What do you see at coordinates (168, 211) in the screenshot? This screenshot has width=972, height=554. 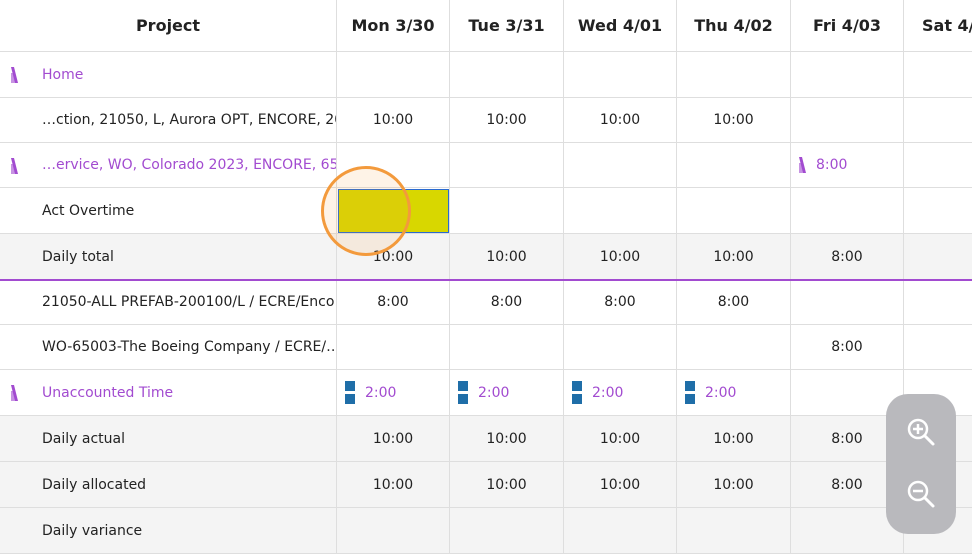 I see `project-row-label: Act Overtime` at bounding box center [168, 211].